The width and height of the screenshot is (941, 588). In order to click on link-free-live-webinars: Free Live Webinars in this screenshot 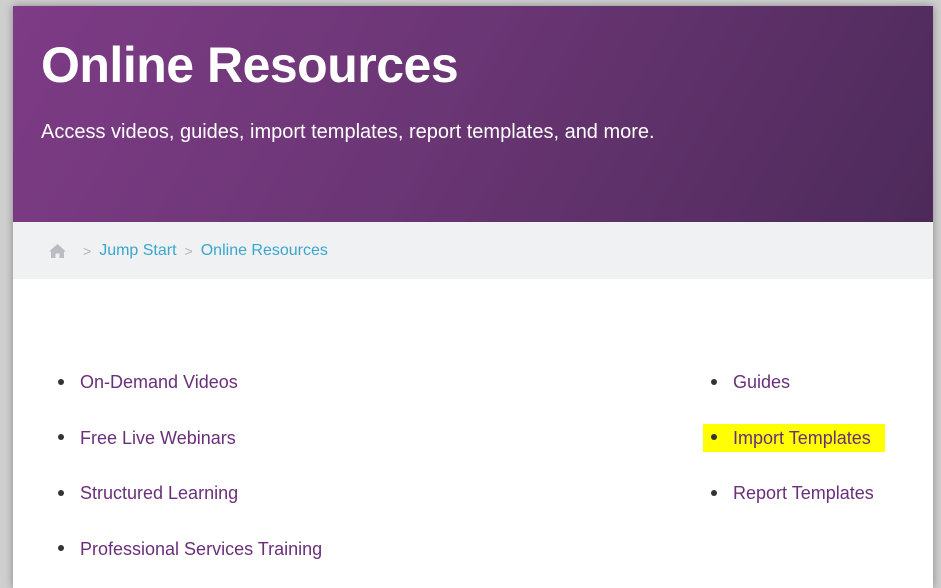, I will do `click(158, 438)`.